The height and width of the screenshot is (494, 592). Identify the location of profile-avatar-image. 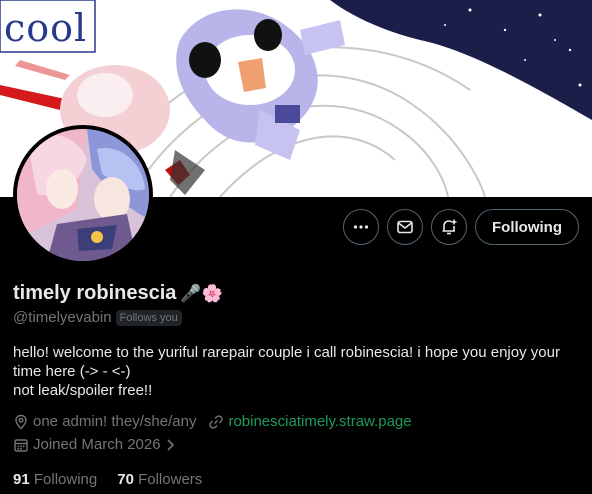
(83, 195).